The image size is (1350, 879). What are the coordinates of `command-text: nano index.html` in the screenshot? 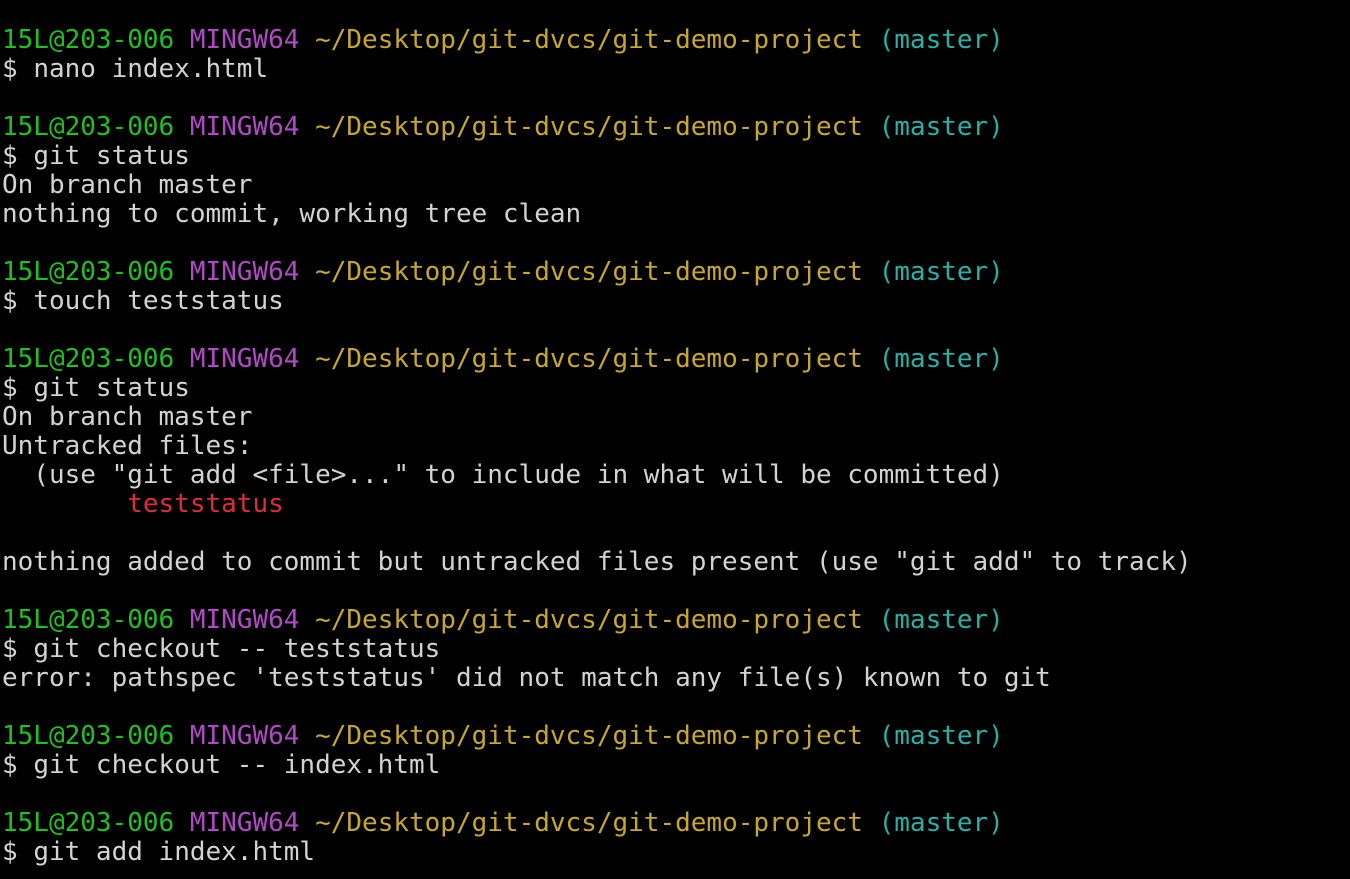 It's located at (151, 69).